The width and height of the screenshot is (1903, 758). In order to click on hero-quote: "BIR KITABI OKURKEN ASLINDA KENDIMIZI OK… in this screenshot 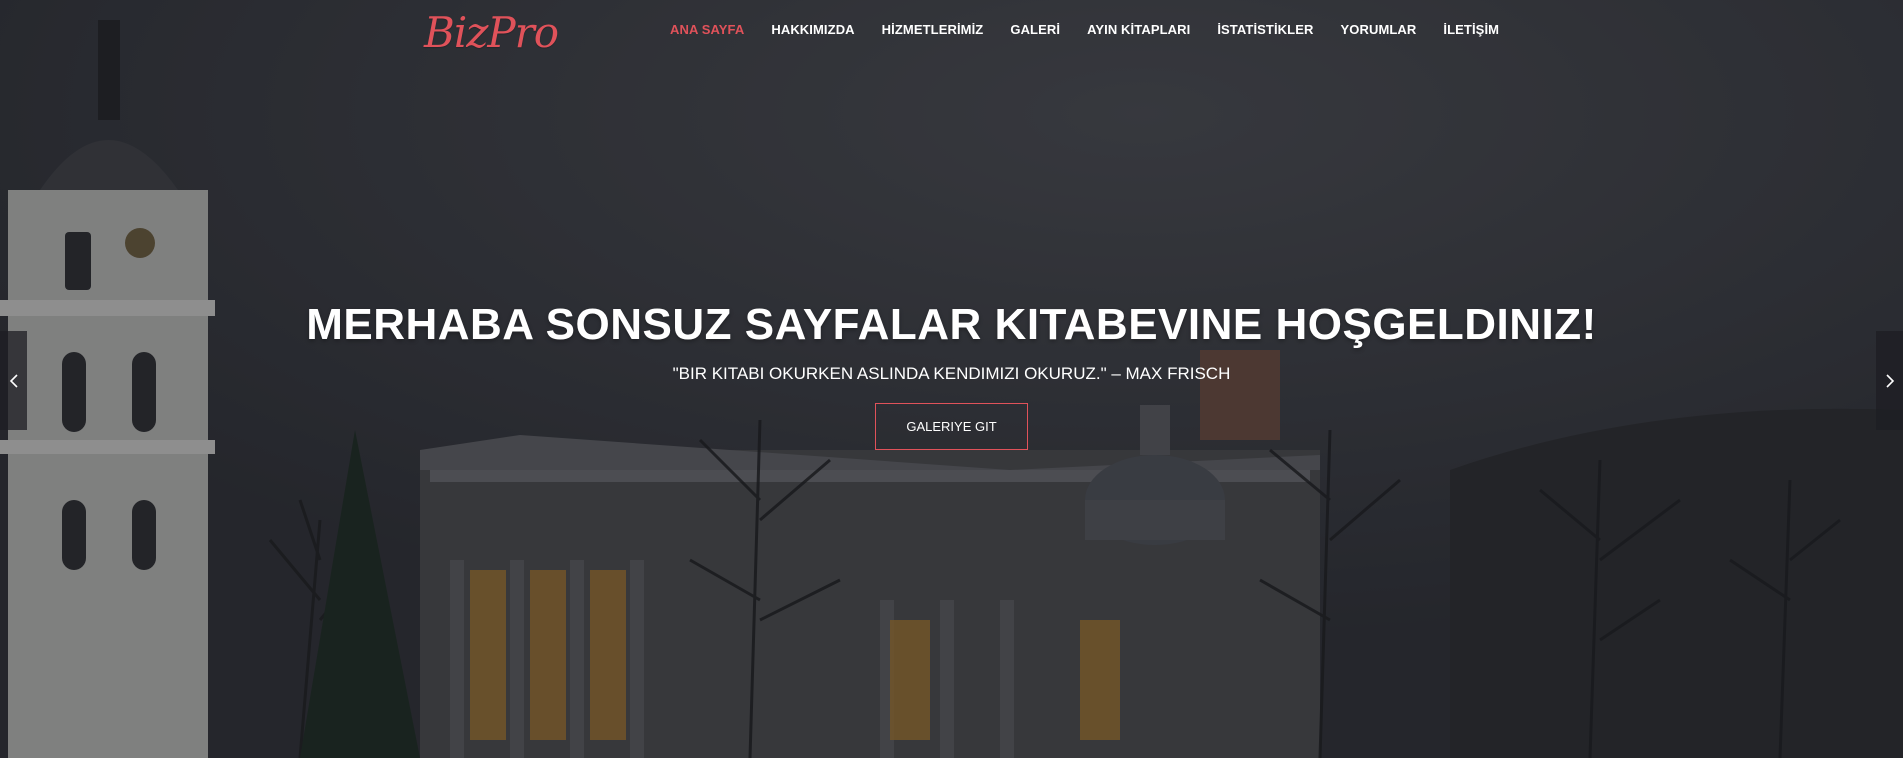, I will do `click(951, 373)`.